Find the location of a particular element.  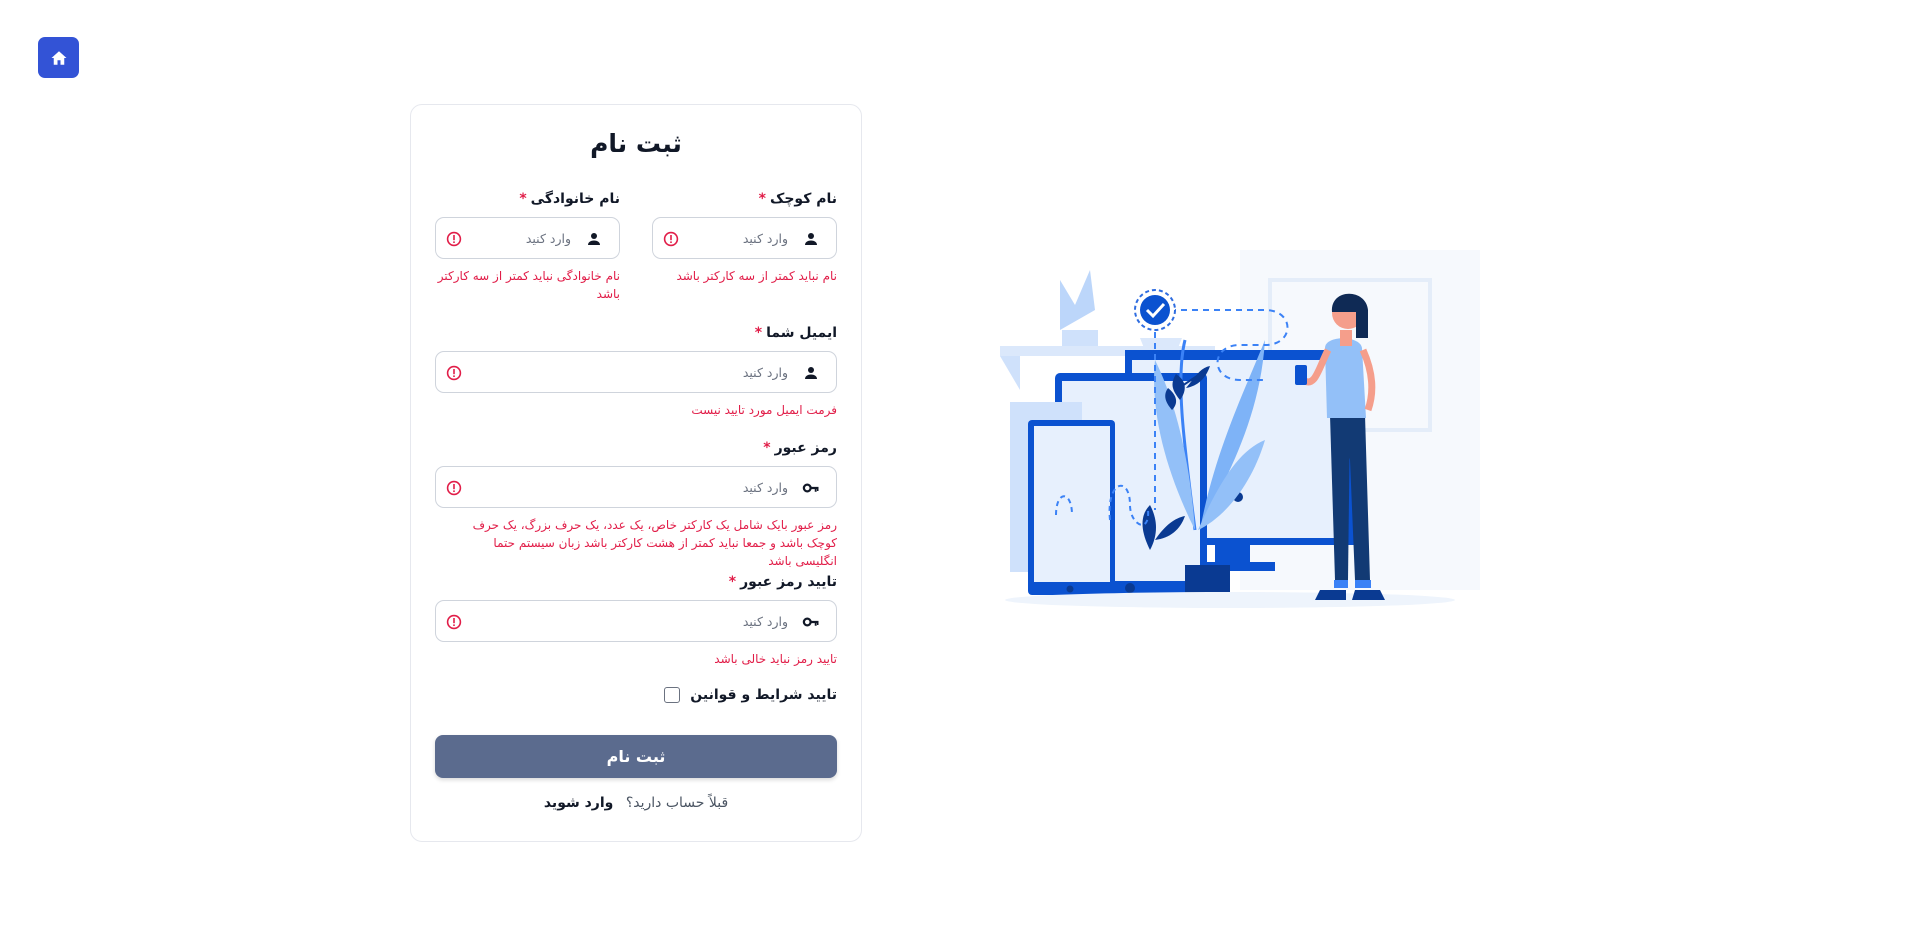

first-name-error: نام نباید کمتر از سه کارکتر باشد is located at coordinates (756, 276).